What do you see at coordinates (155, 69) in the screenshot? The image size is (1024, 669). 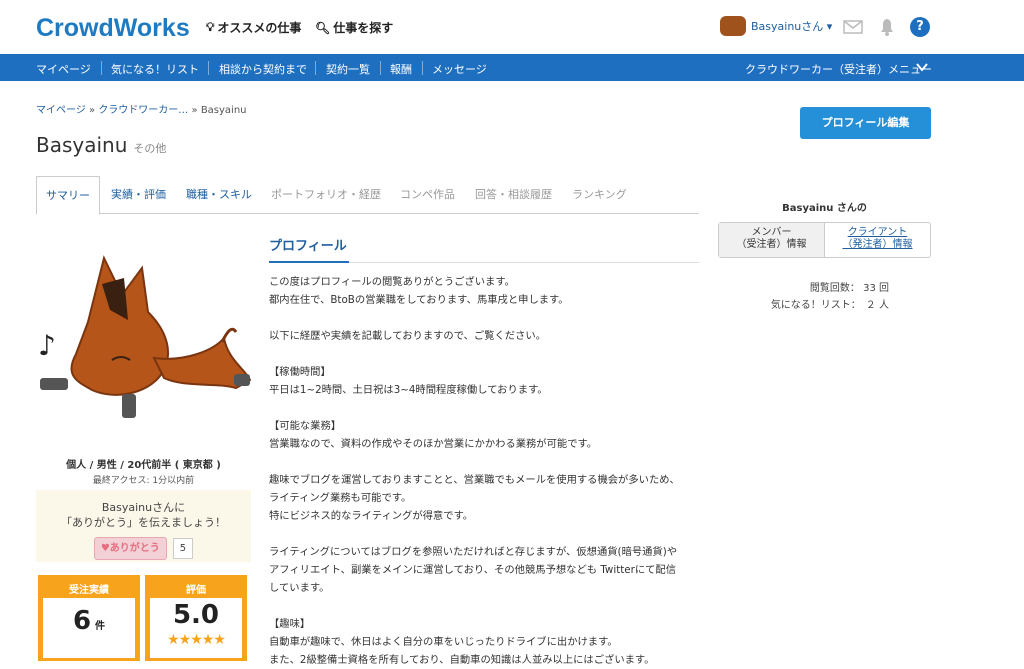 I see `nav-favorites: 気になる！リスト` at bounding box center [155, 69].